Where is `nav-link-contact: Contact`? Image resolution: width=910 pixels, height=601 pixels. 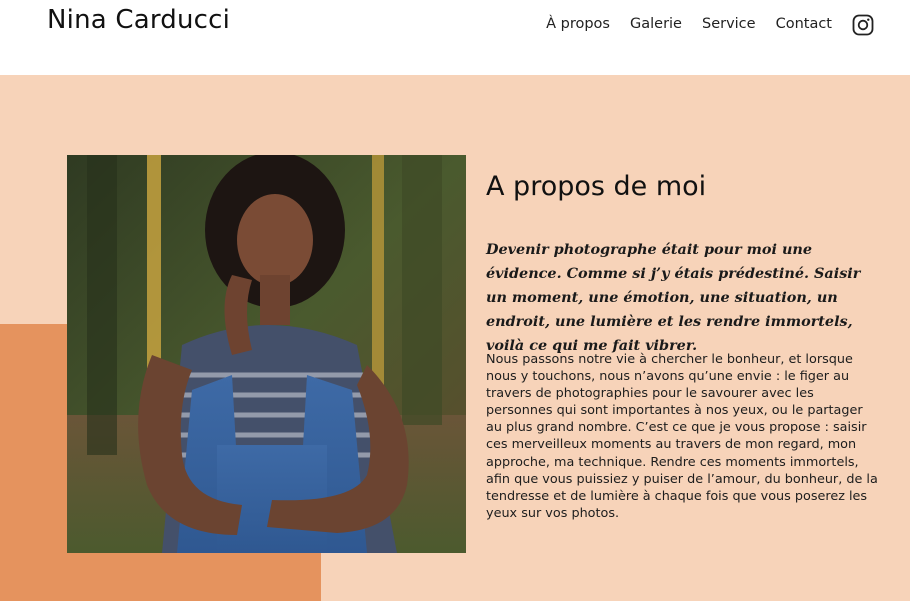 nav-link-contact: Contact is located at coordinates (804, 24).